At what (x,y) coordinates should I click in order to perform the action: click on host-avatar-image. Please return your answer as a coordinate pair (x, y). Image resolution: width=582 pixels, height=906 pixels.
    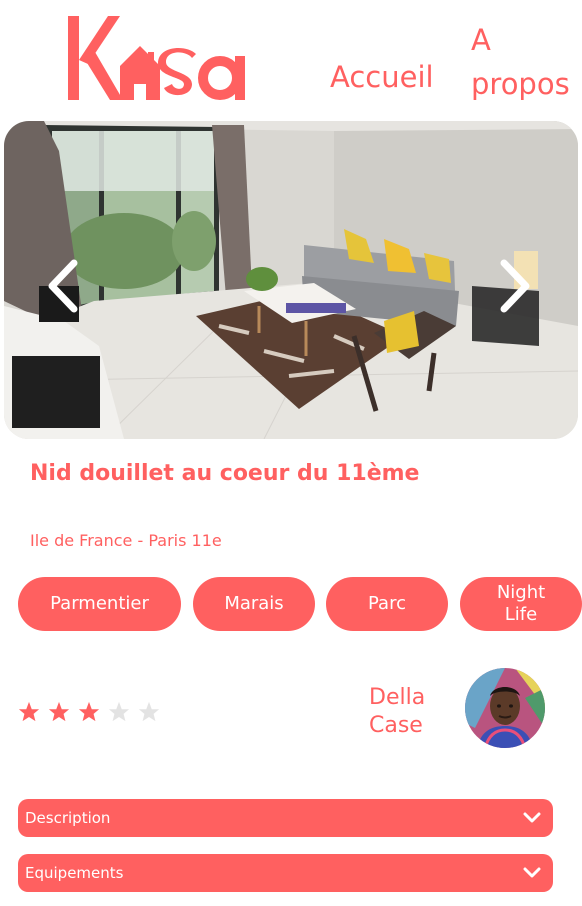
    Looking at the image, I should click on (505, 708).